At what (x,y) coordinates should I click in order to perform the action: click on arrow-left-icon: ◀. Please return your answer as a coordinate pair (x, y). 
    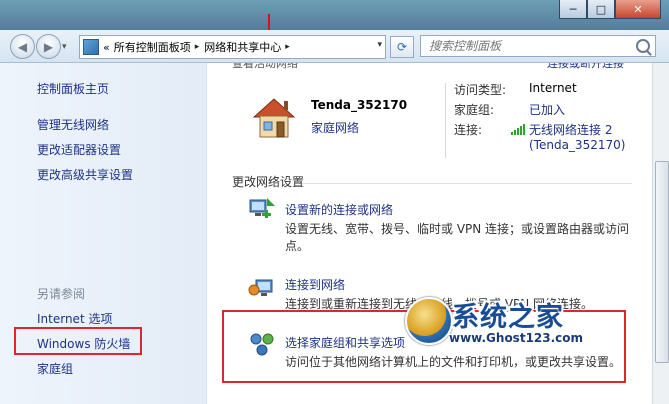
    Looking at the image, I should click on (22, 46).